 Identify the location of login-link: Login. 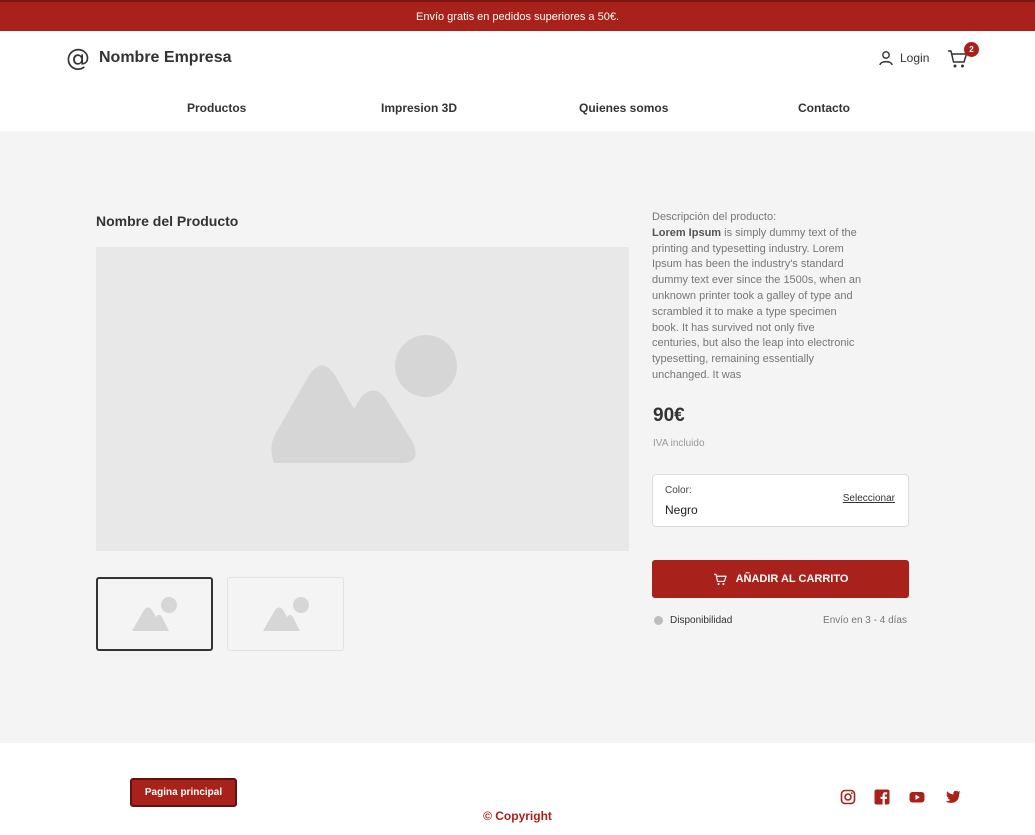
(903, 58).